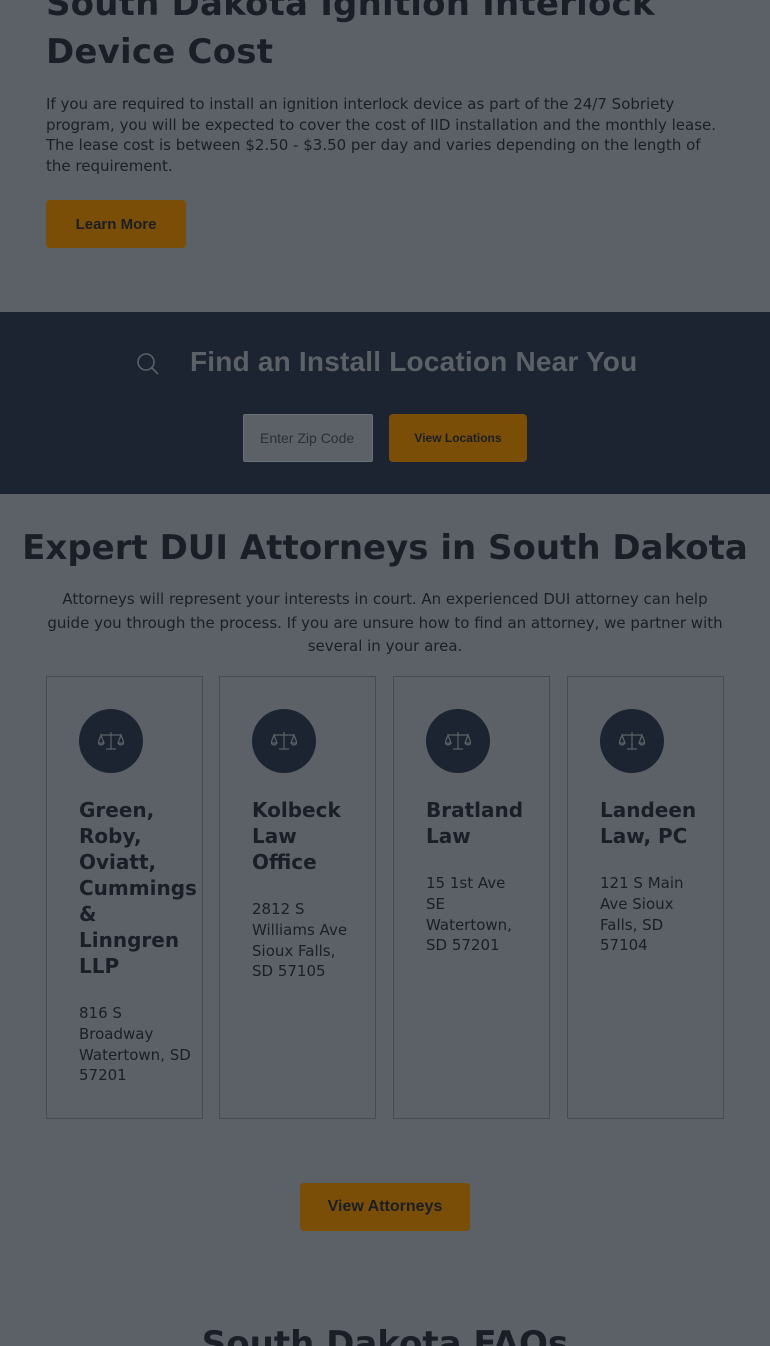 The image size is (770, 1346). Describe the element at coordinates (458, 438) in the screenshot. I see `view-locations-button: View Locations` at that location.